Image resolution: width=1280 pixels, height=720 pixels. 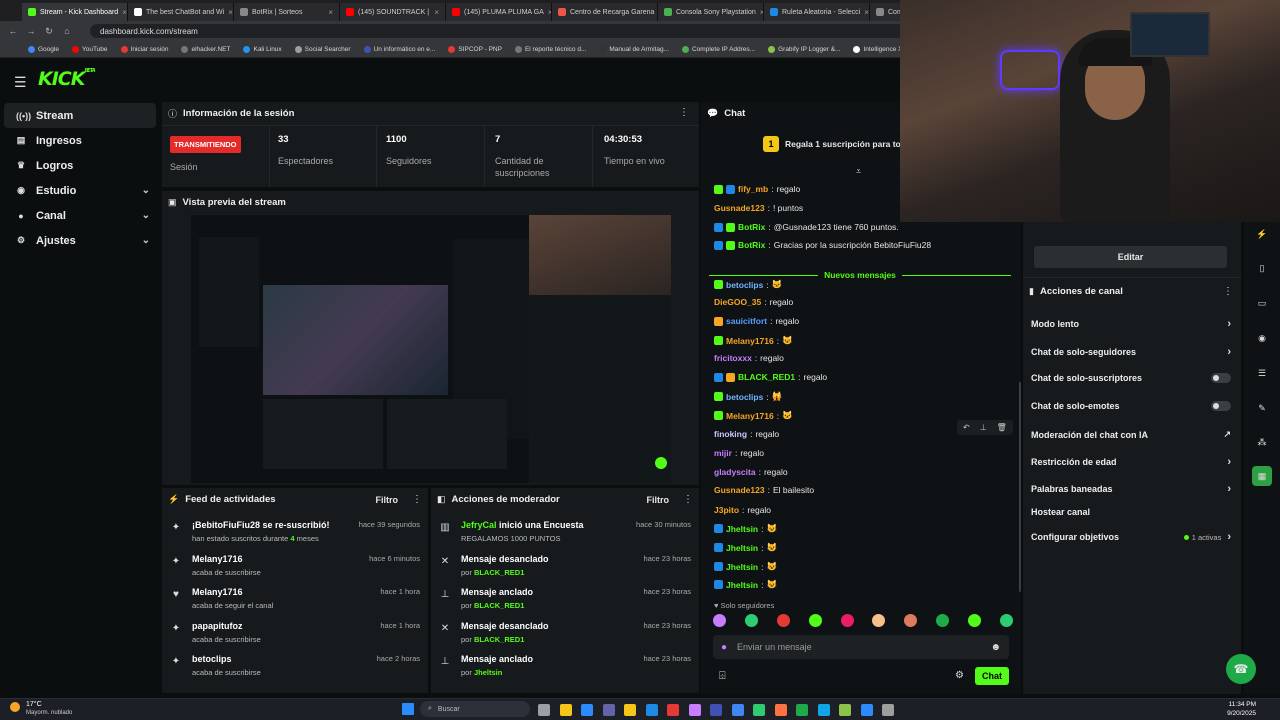 I want to click on chat-message: DieGOO_35: regalo, so click(x=753, y=302).